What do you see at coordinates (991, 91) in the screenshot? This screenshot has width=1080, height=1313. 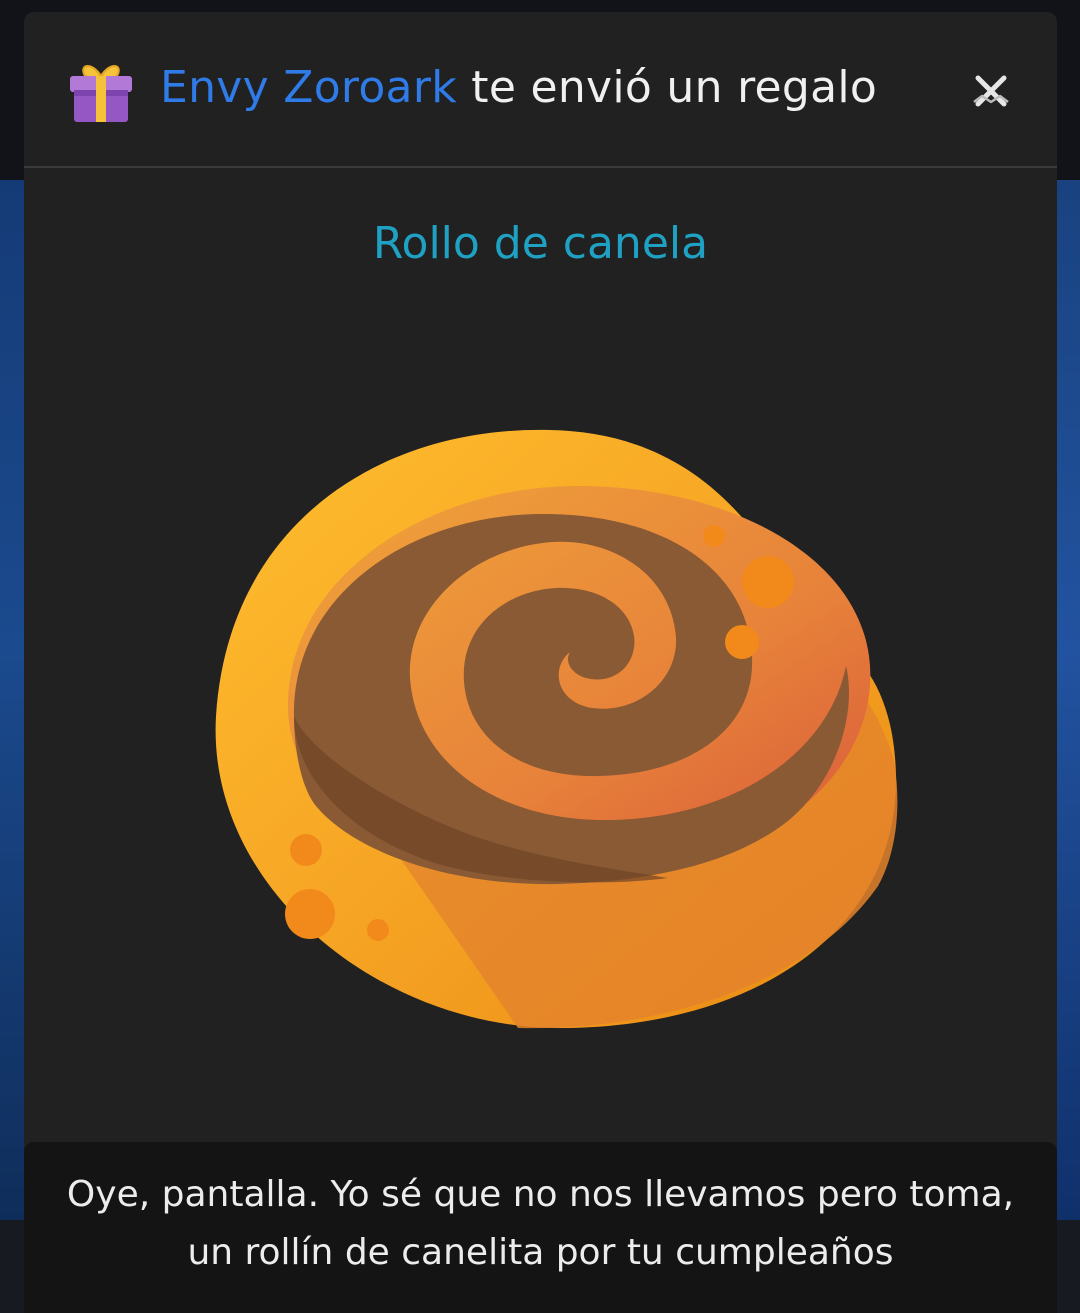 I see `close-icon` at bounding box center [991, 91].